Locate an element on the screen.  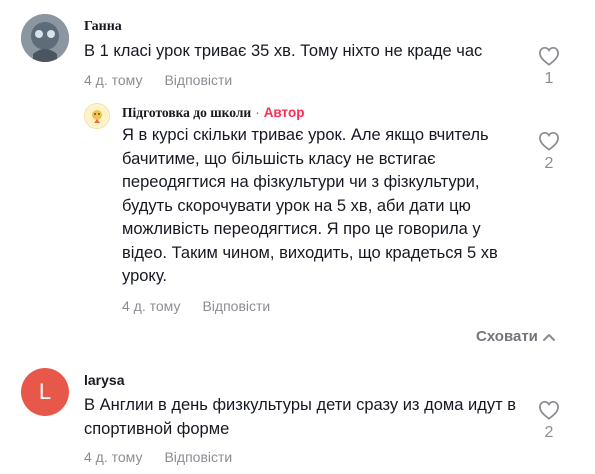
school-logo-icon is located at coordinates (97, 116).